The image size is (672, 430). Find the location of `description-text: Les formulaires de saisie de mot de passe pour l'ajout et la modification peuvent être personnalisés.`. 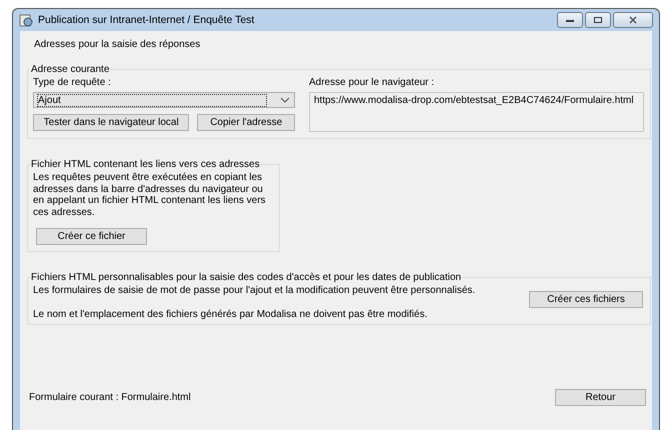

description-text: Les formulaires de saisie de mot de passe pour l'ajout et la modification peuvent être personnalisés. is located at coordinates (254, 290).